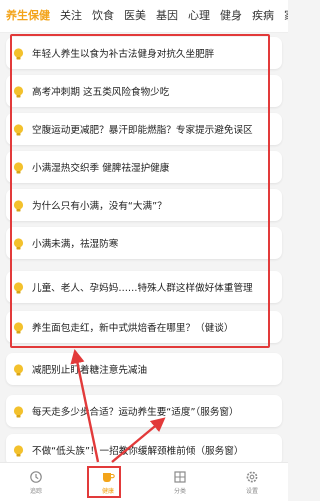  I want to click on article-title: 儿童、老人、孕妈妈……特殊人群这样做好体重管理, so click(142, 288).